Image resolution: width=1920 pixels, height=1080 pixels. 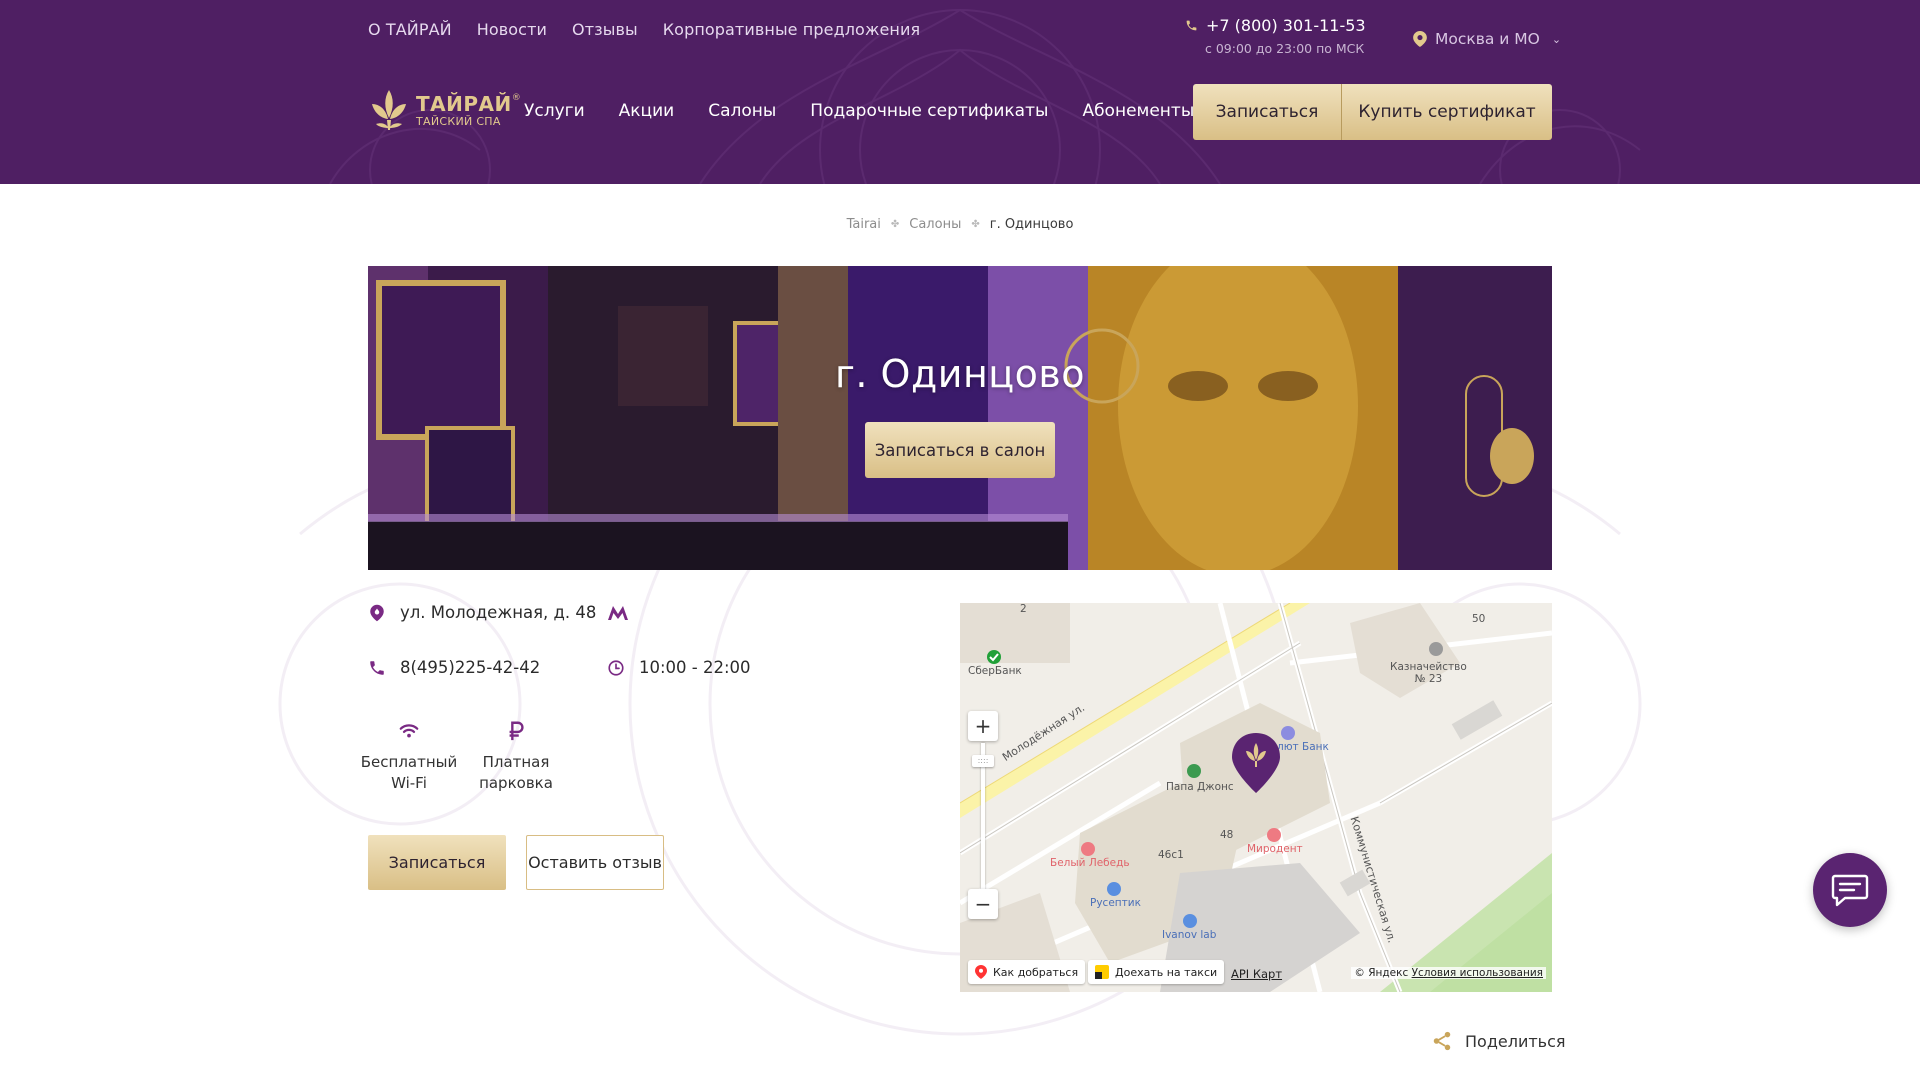 What do you see at coordinates (1031, 224) in the screenshot?
I see `breadcrumb-current: г. Одинцово` at bounding box center [1031, 224].